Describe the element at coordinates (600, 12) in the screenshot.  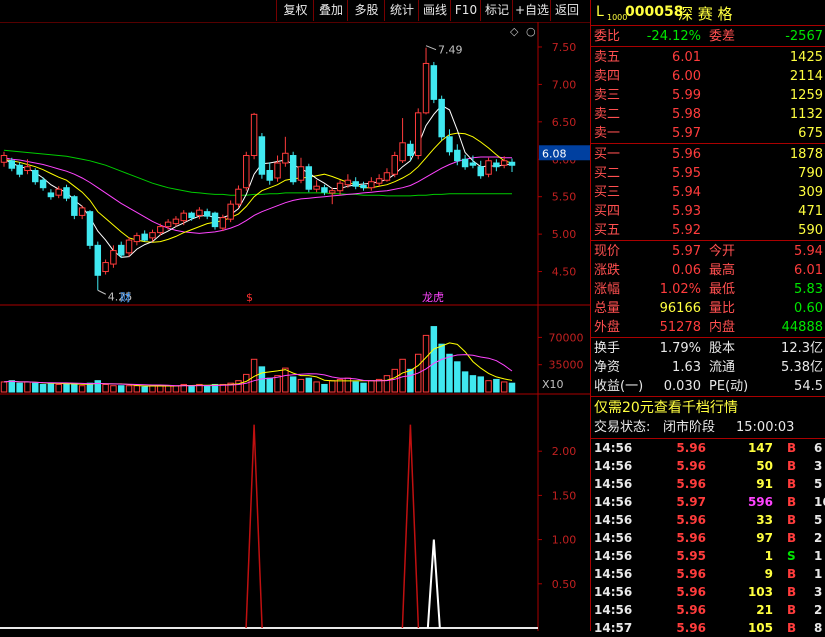
I see `stock-prefix: L` at that location.